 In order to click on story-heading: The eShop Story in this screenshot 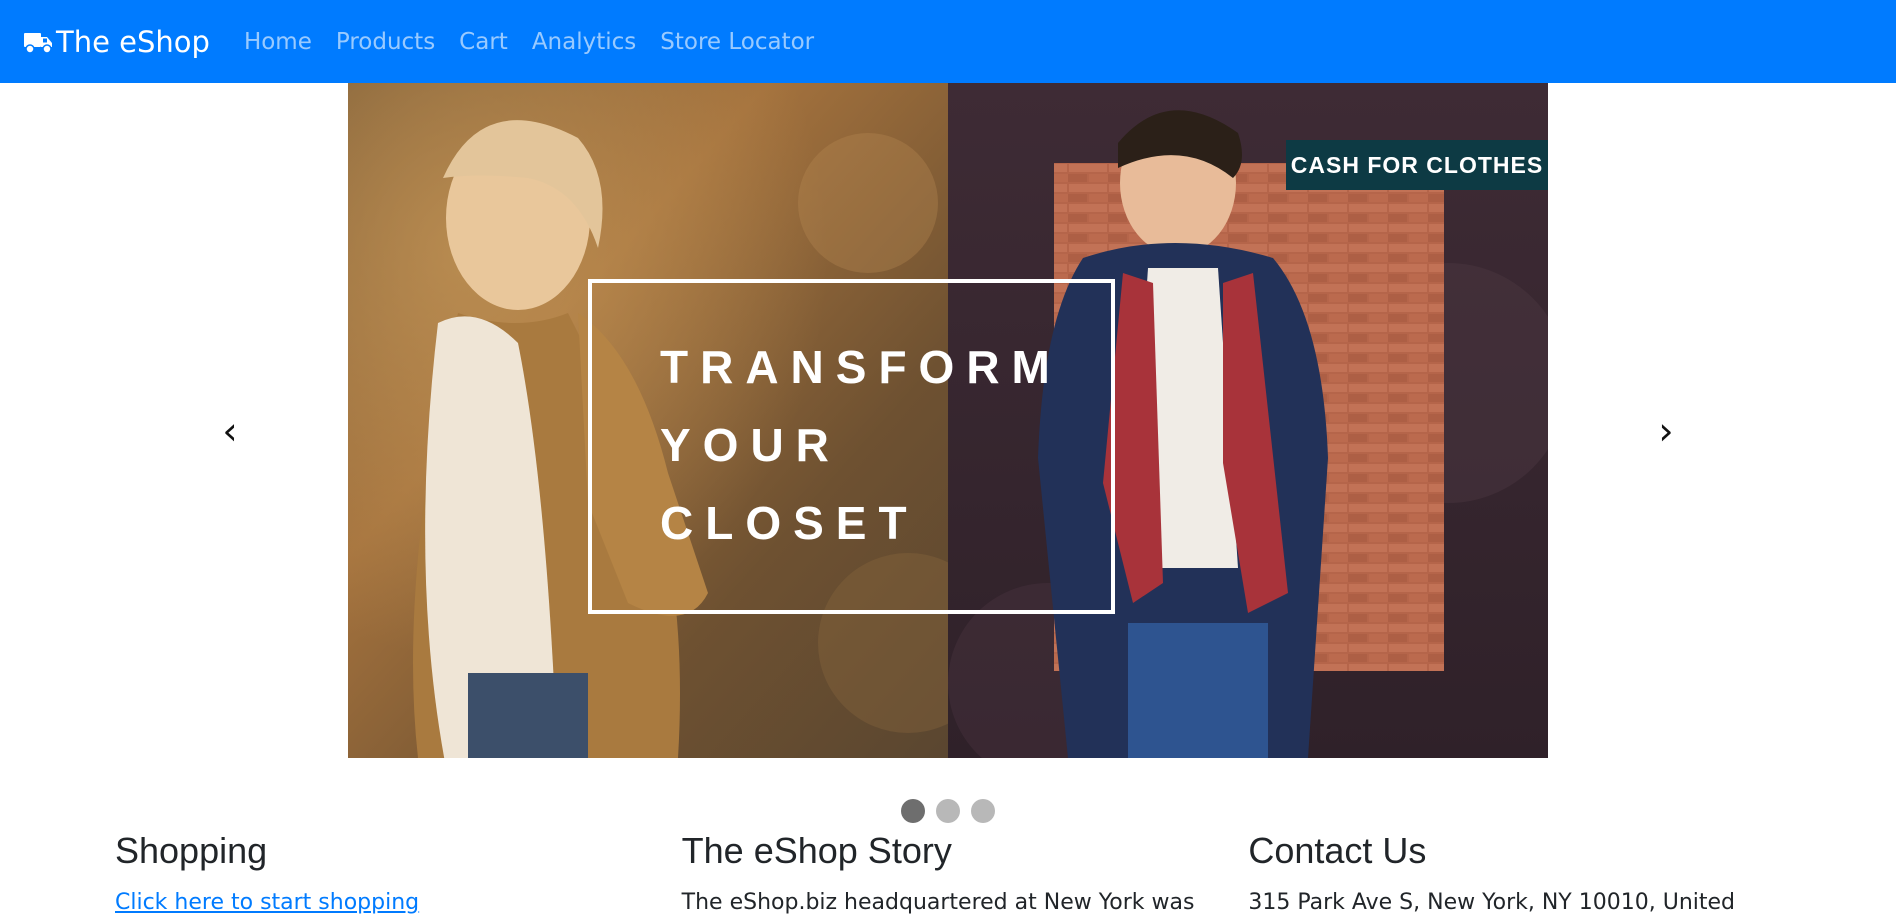, I will do `click(816, 850)`.